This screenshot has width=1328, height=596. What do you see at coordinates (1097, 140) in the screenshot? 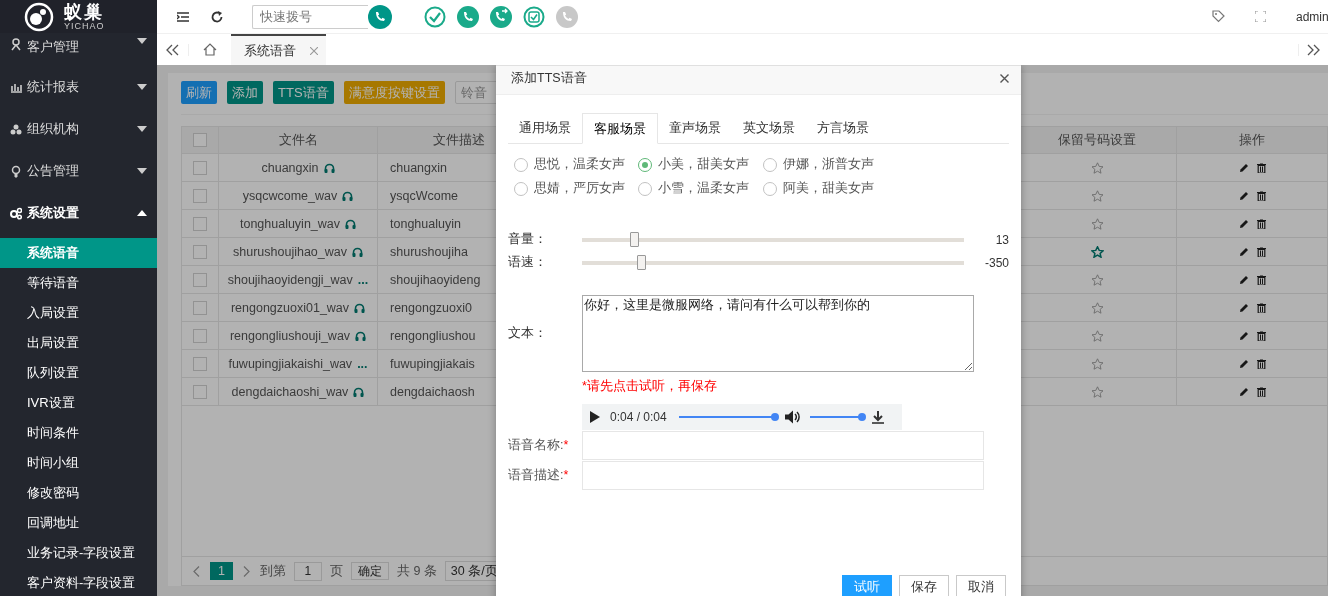
I see `column-header: 保留号码设置` at bounding box center [1097, 140].